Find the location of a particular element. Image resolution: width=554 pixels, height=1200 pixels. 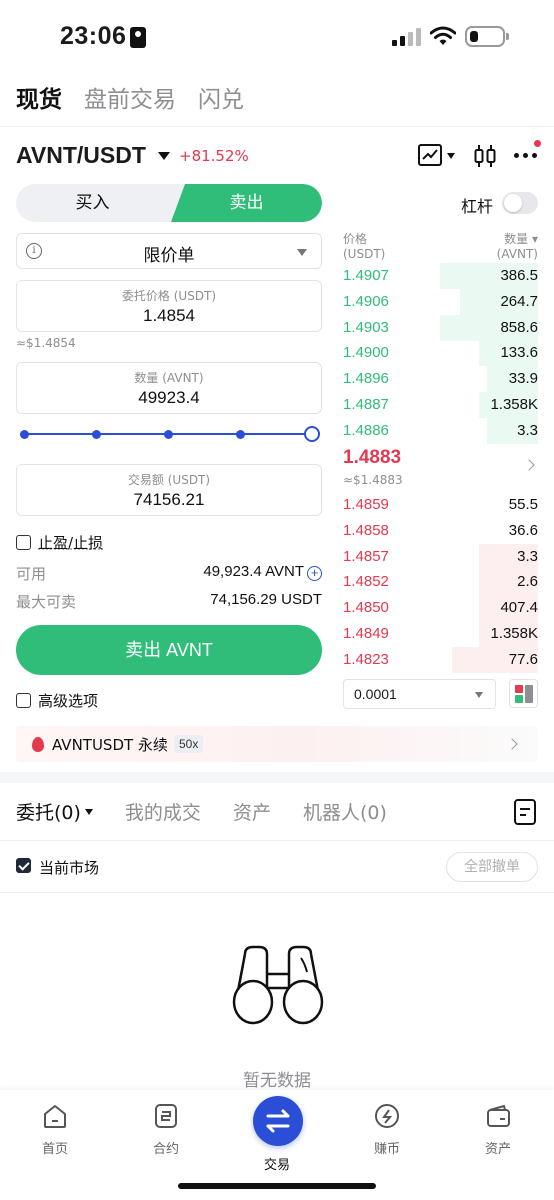

bid-row: 1.4907 386.5 is located at coordinates (440, 276).